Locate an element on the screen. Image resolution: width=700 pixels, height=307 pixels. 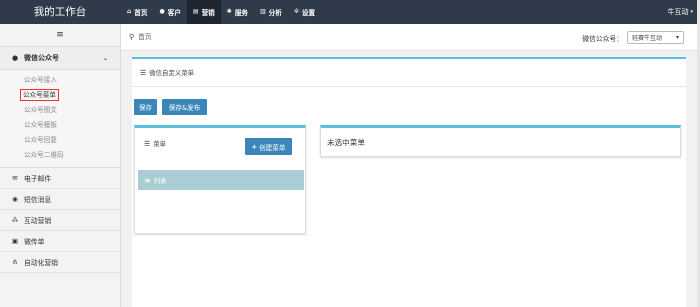
app-brand: 我的工作台 is located at coordinates (60, 12).